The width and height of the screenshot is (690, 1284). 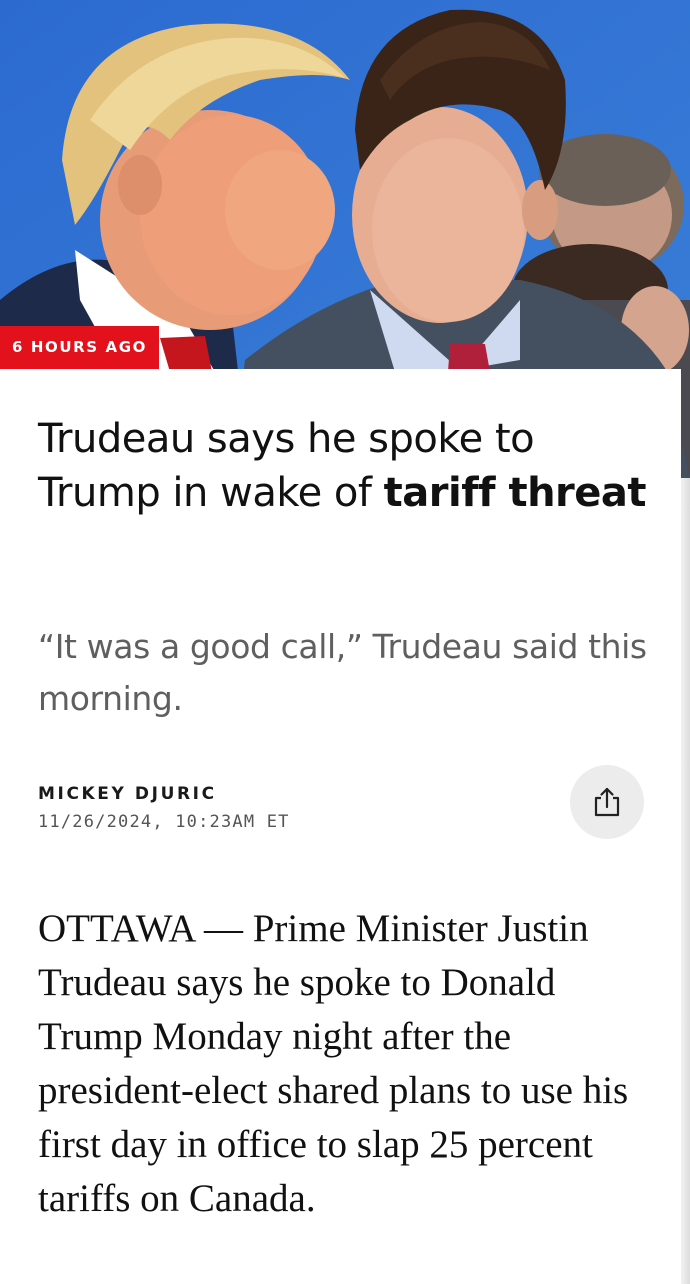 What do you see at coordinates (127, 794) in the screenshot?
I see `author-byline: MICKEY DJURIC` at bounding box center [127, 794].